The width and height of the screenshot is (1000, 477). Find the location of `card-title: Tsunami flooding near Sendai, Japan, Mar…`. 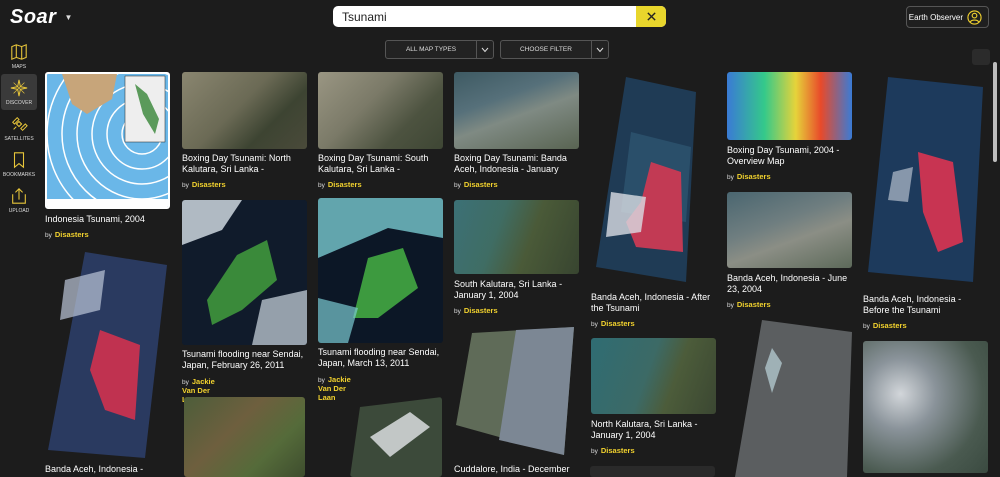

card-title: Tsunami flooding near Sendai, Japan, Mar… is located at coordinates (379, 357).